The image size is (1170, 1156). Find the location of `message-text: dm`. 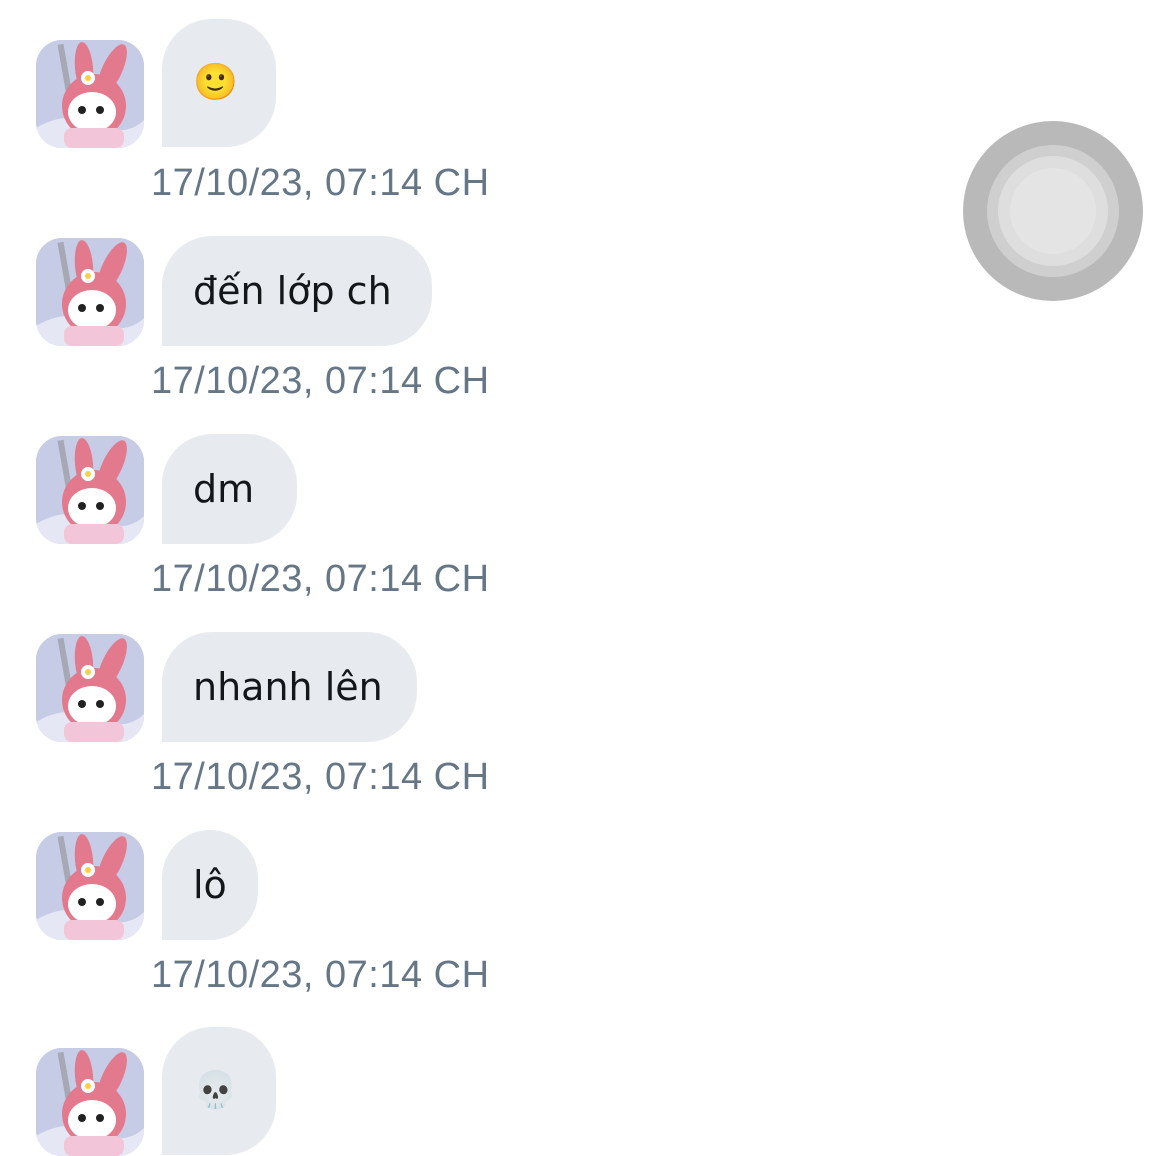

message-text: dm is located at coordinates (224, 489).